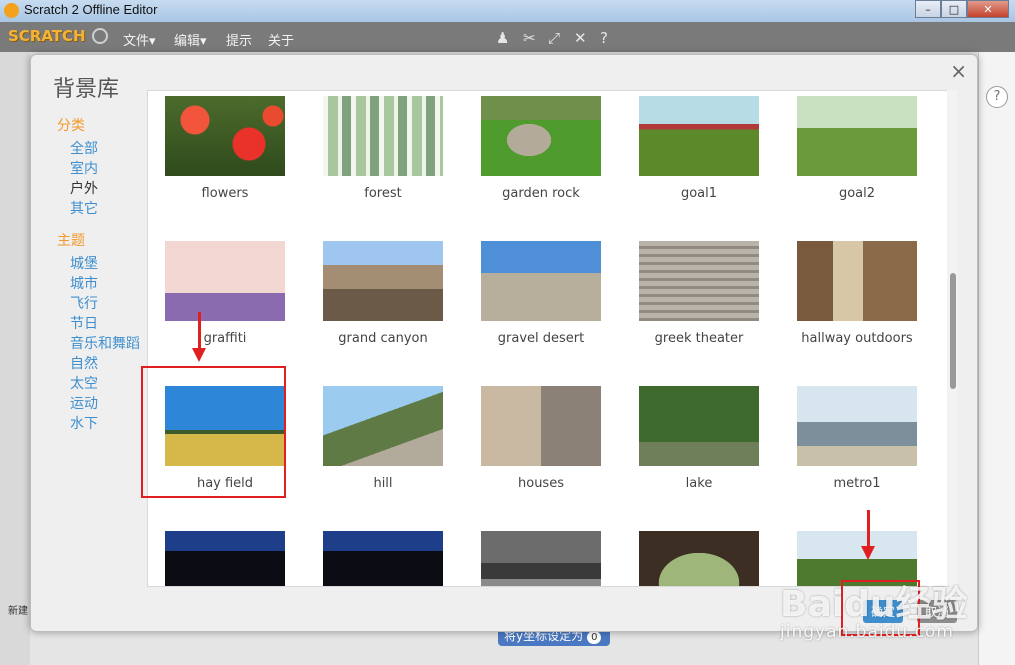 Image resolution: width=1015 pixels, height=665 pixels. Describe the element at coordinates (105, 343) in the screenshot. I see `theme-music-dance: 音乐和舞蹈` at that location.